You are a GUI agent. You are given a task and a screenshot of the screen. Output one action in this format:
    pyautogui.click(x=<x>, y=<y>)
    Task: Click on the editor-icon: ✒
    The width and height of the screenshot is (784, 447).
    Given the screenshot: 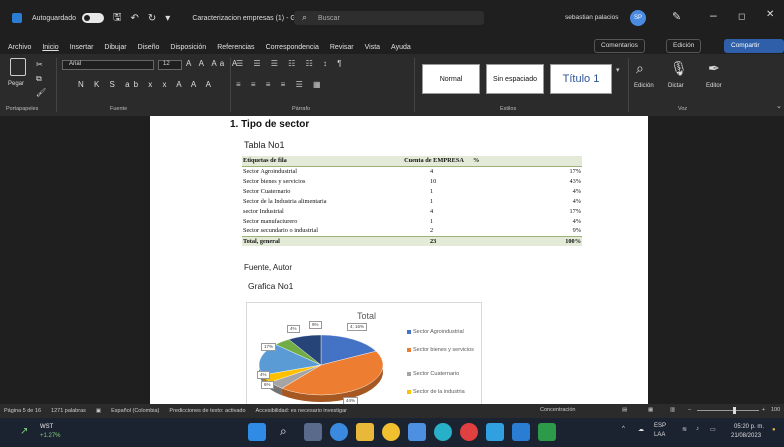 What is the action you would take?
    pyautogui.click(x=714, y=68)
    